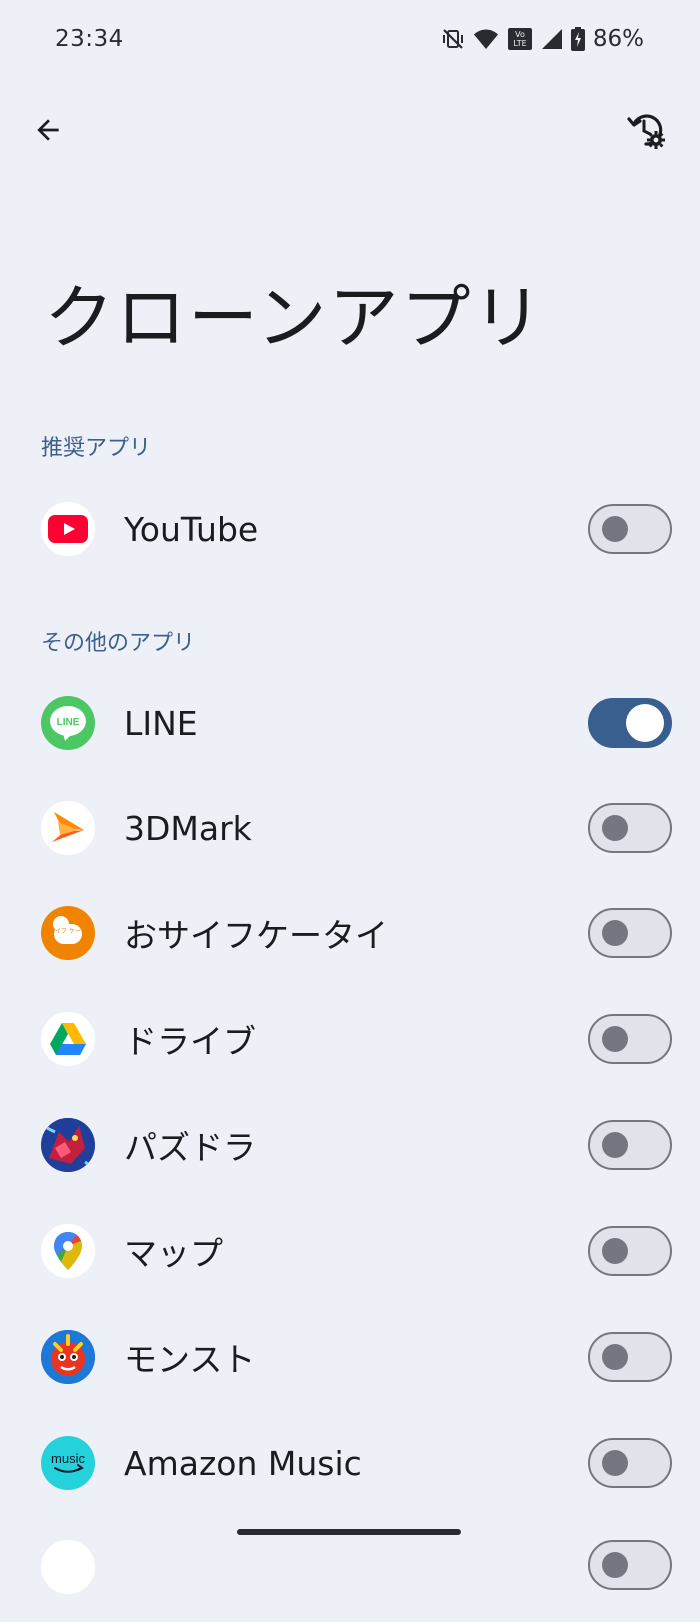 Image resolution: width=700 pixels, height=1622 pixels. I want to click on battery-charging-icon, so click(577, 39).